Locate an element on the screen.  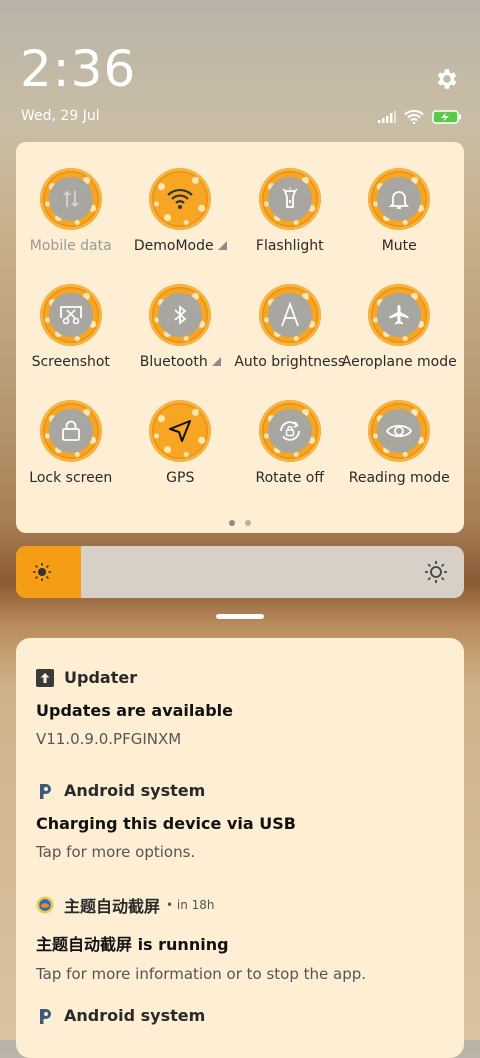
mobile-data-icon is located at coordinates (71, 199).